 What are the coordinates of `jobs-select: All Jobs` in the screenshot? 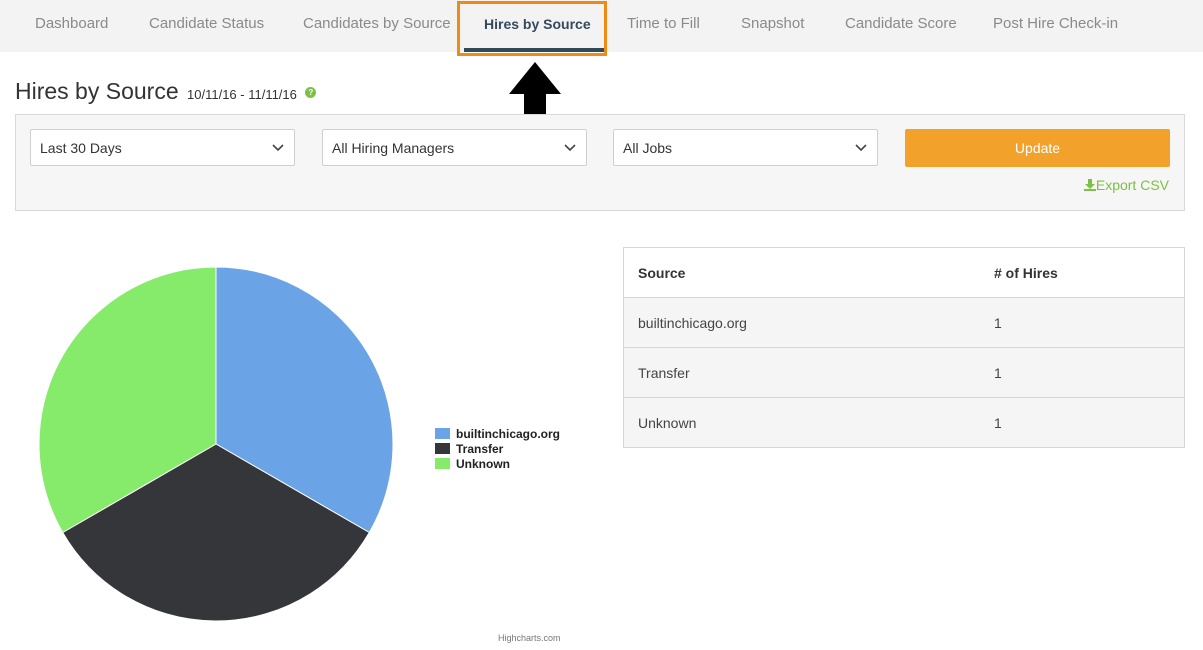 It's located at (745, 147).